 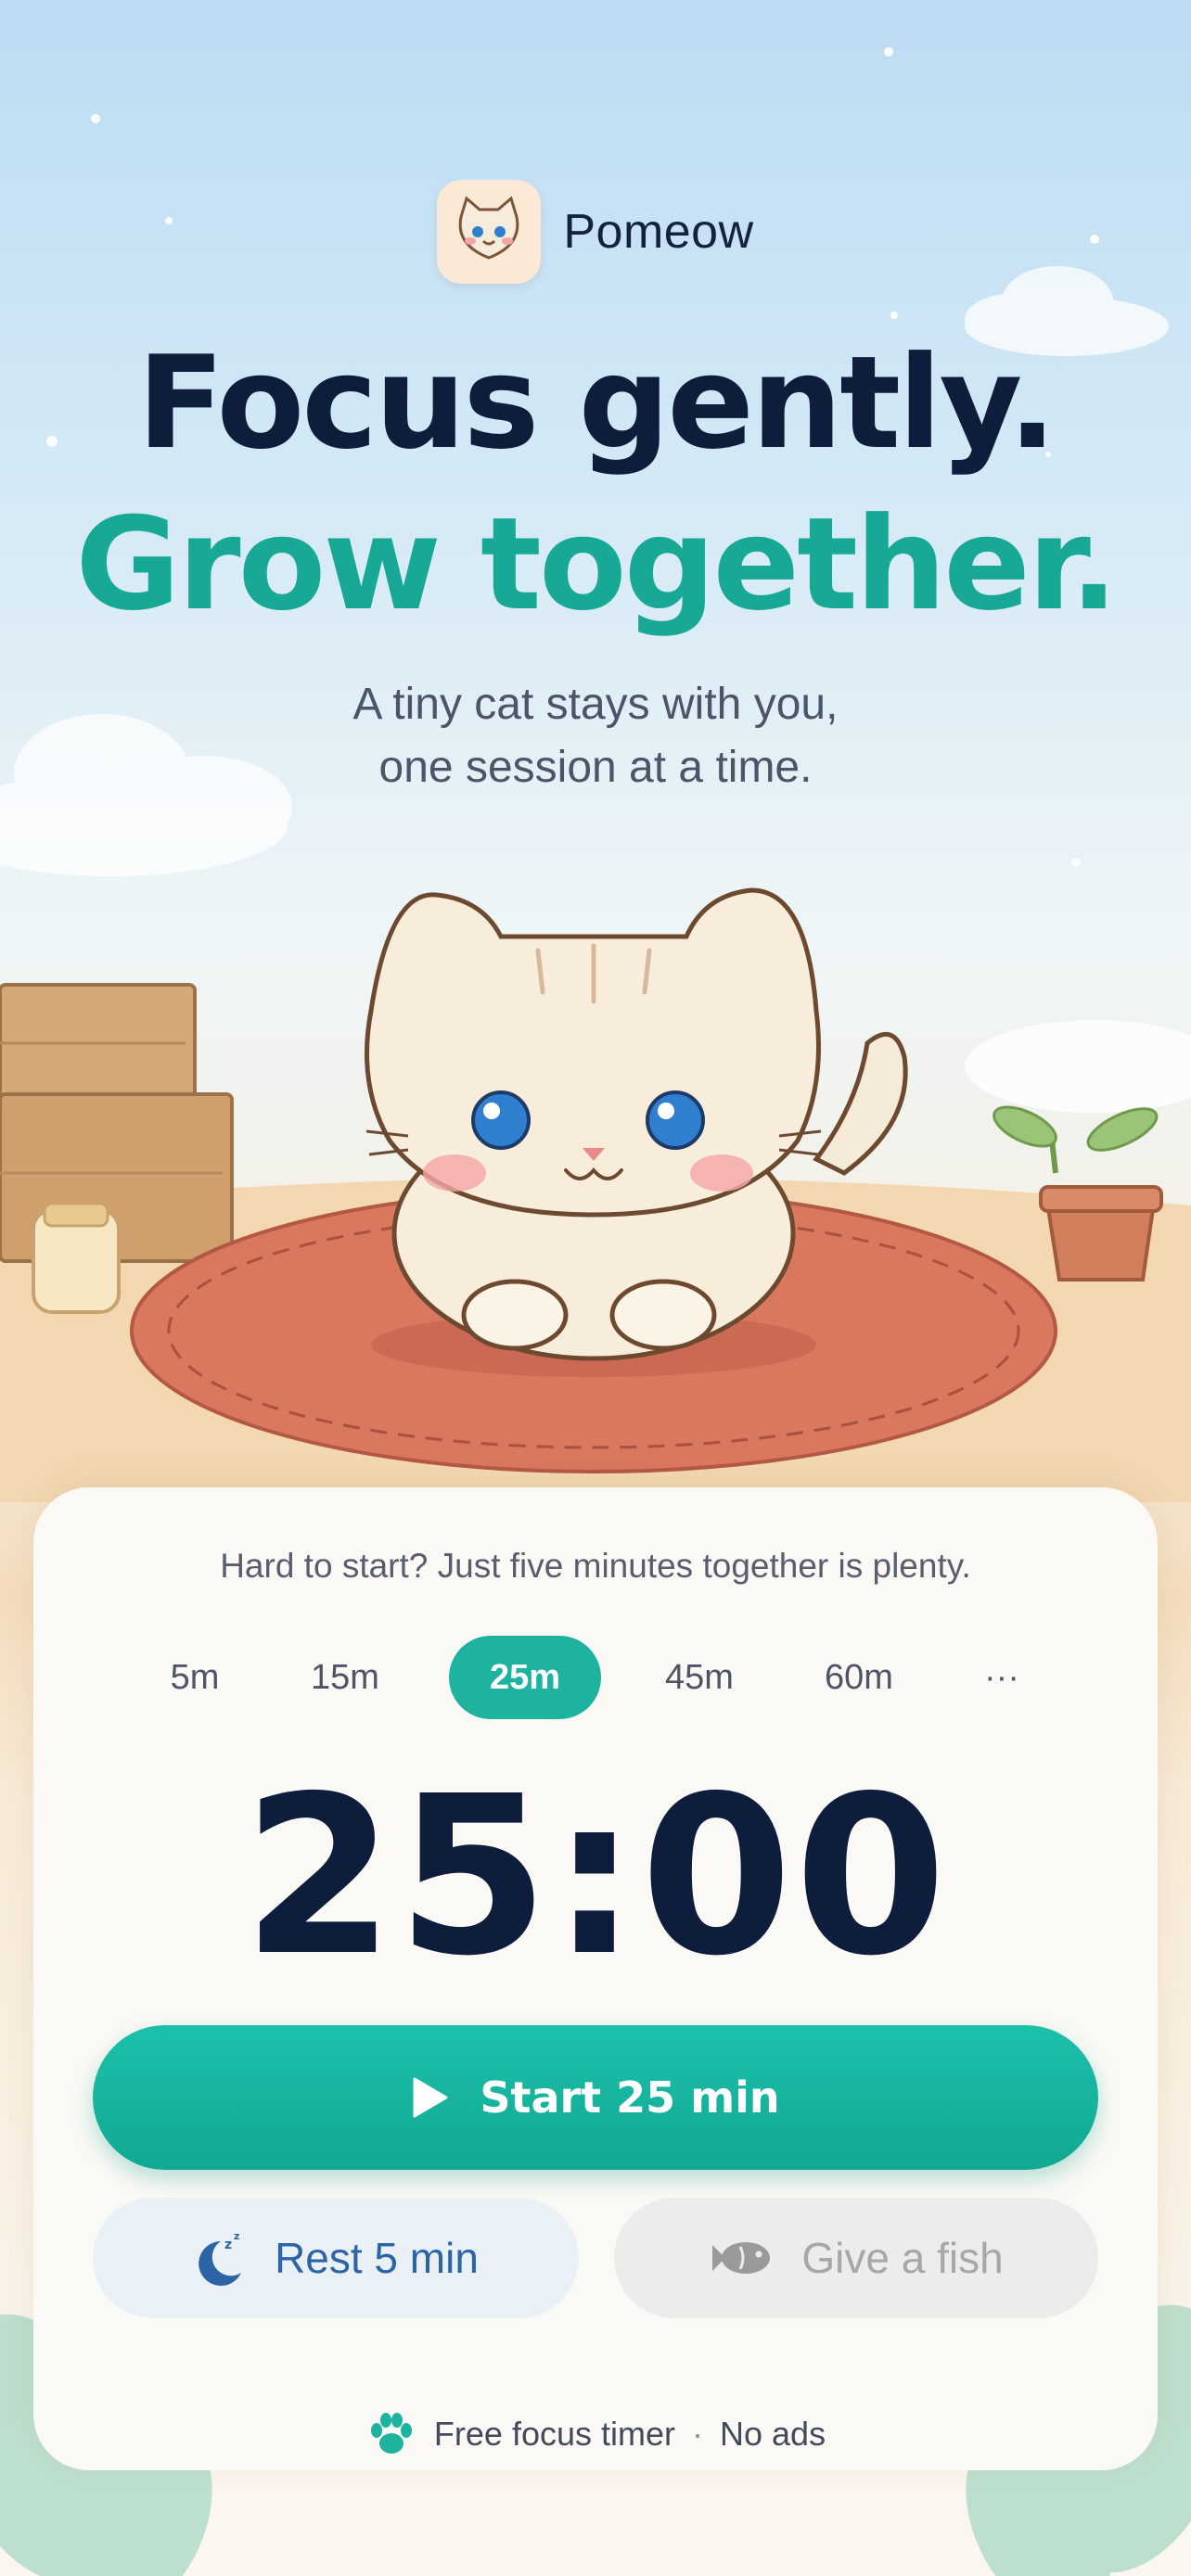 I want to click on fish-icon, so click(x=741, y=2258).